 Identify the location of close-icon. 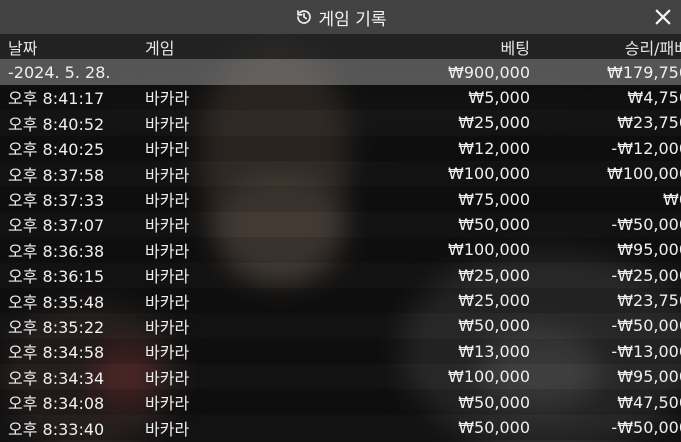
(663, 17).